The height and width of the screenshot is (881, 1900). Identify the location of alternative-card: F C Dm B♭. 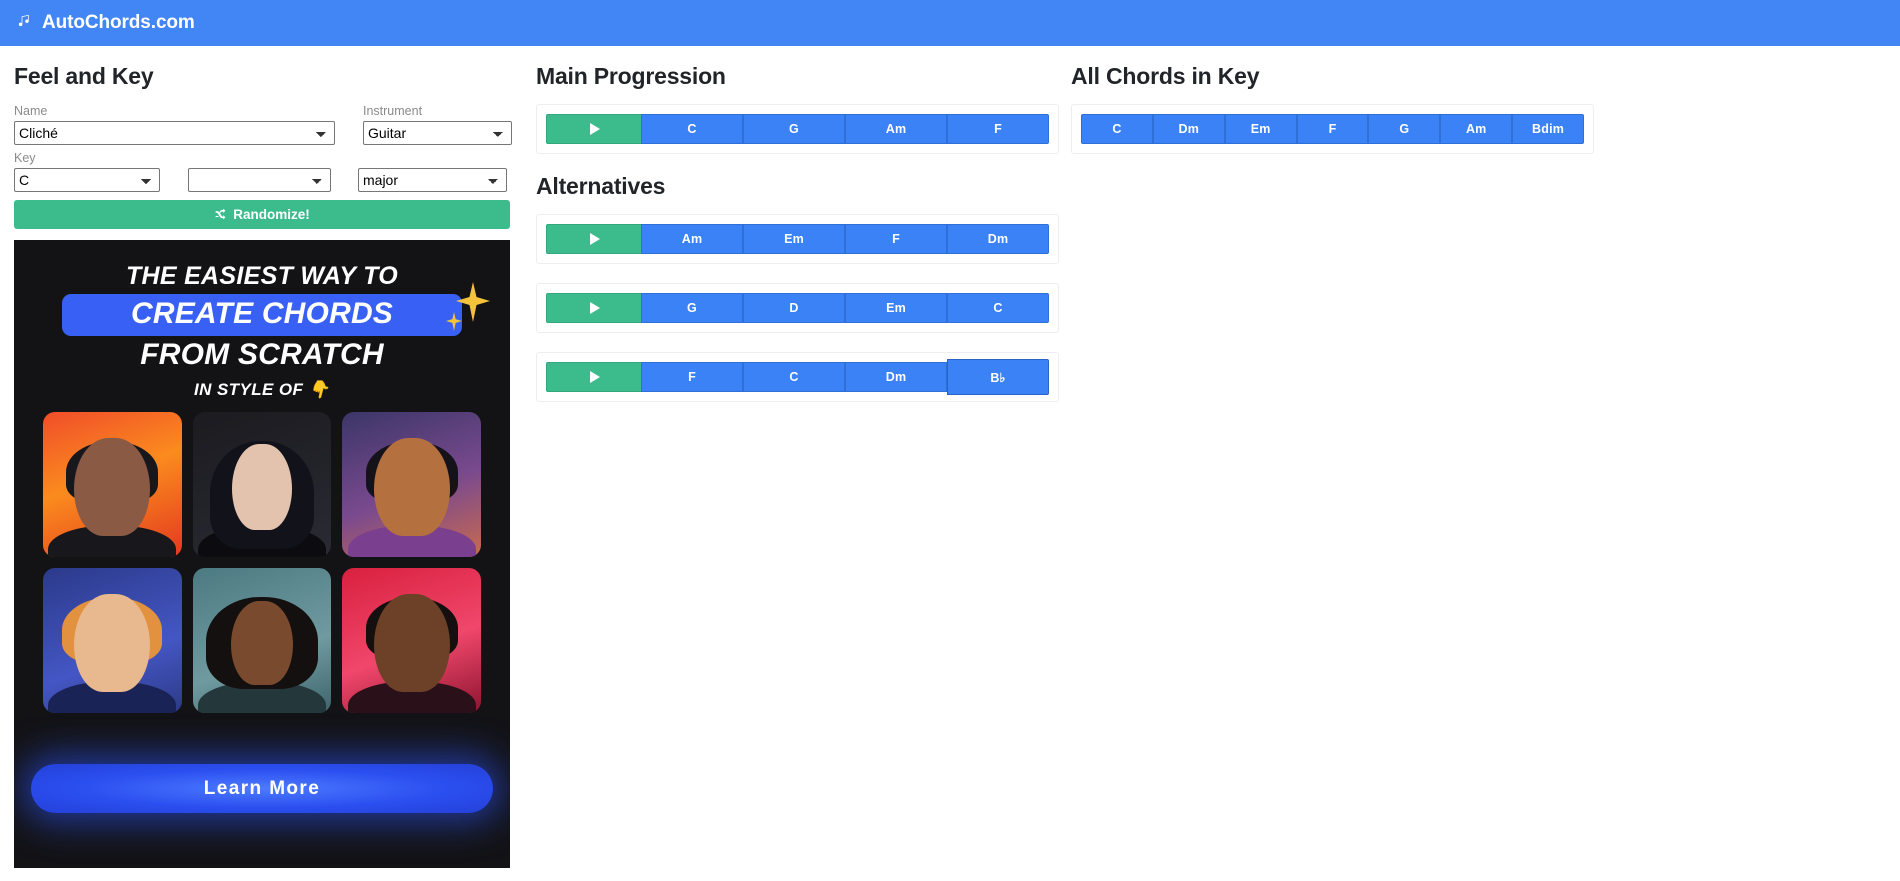
(797, 377).